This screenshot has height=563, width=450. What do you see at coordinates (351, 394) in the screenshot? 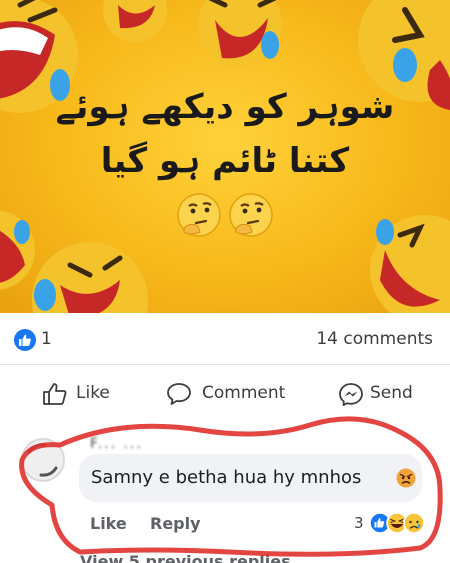
I see `messenger-icon` at bounding box center [351, 394].